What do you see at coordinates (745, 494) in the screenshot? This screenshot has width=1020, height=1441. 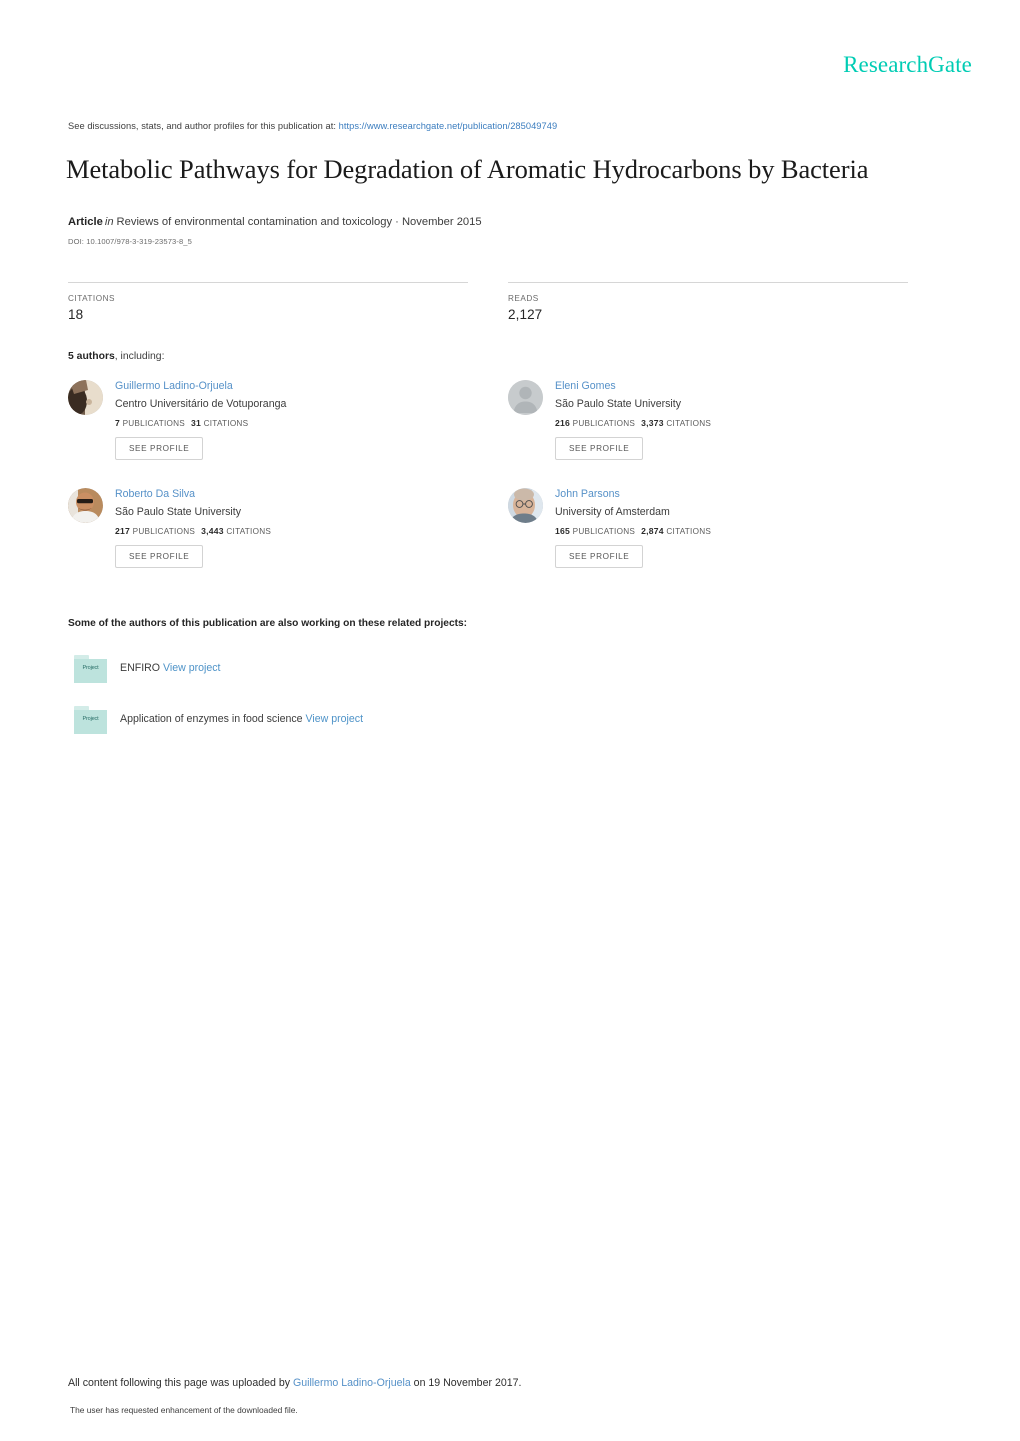 I see `author-name-link: John Parsons` at bounding box center [745, 494].